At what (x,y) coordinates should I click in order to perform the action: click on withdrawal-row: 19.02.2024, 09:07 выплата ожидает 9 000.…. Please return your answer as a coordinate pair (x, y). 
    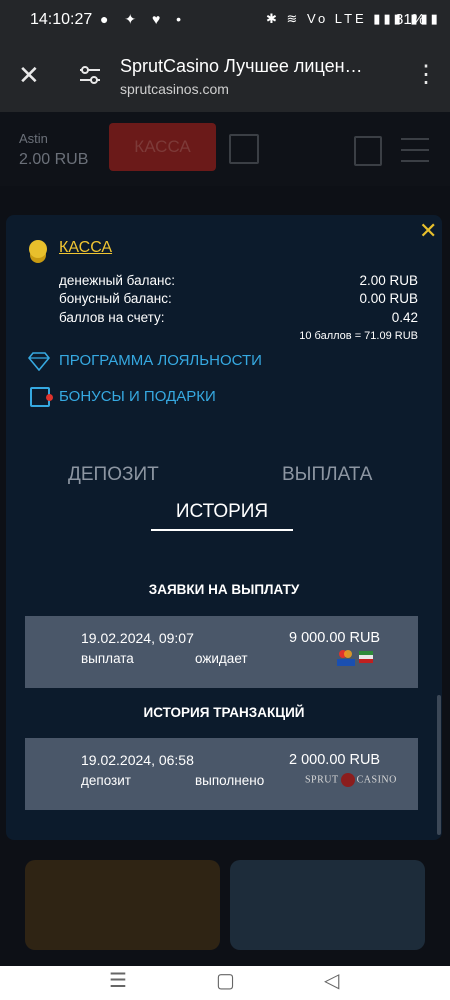
    Looking at the image, I should click on (221, 652).